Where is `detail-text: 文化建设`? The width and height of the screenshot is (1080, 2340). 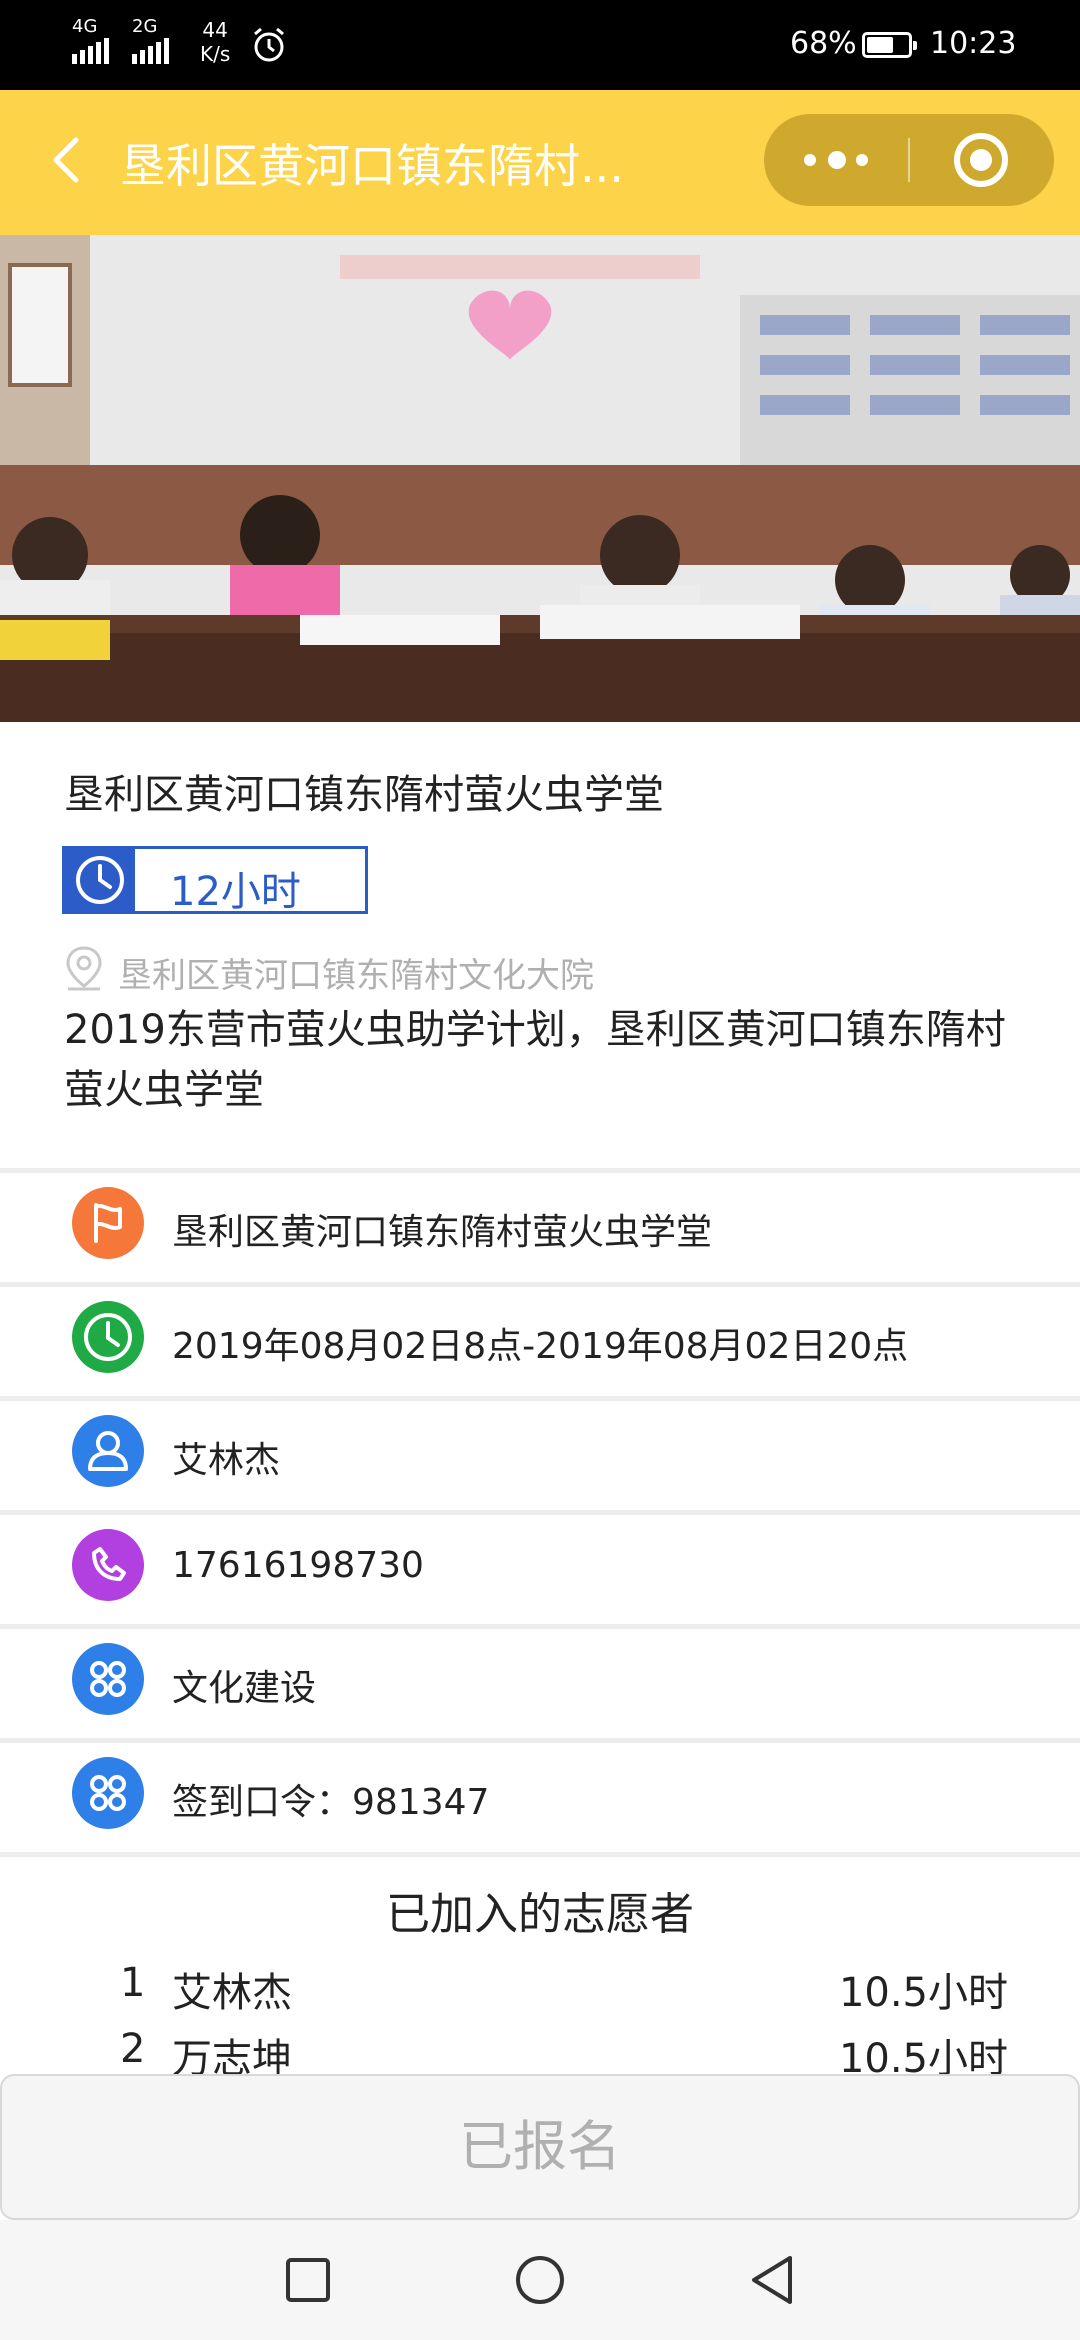 detail-text: 文化建设 is located at coordinates (244, 1688).